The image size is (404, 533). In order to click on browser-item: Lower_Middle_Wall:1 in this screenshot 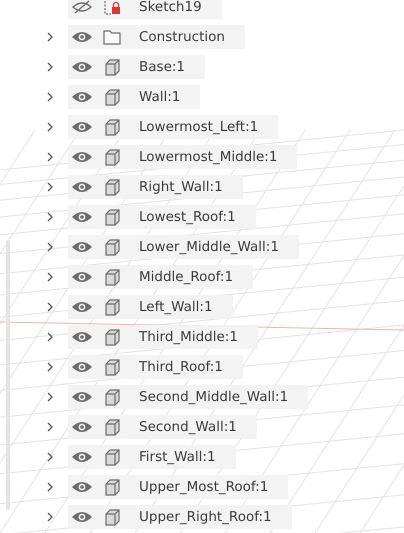, I will do `click(183, 247)`.